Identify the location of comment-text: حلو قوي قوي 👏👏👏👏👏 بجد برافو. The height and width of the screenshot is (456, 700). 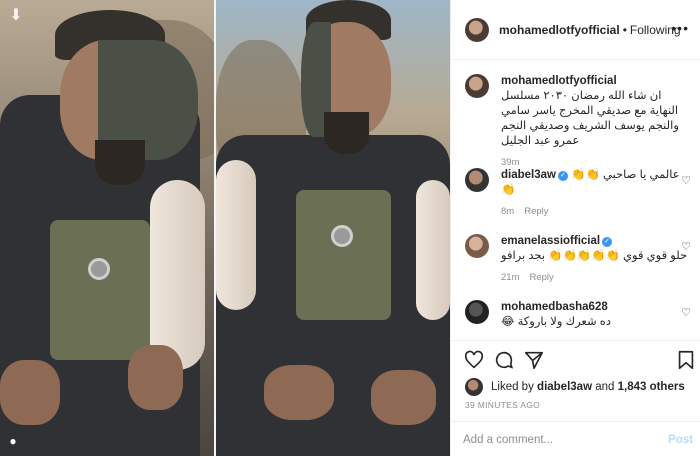
(594, 256).